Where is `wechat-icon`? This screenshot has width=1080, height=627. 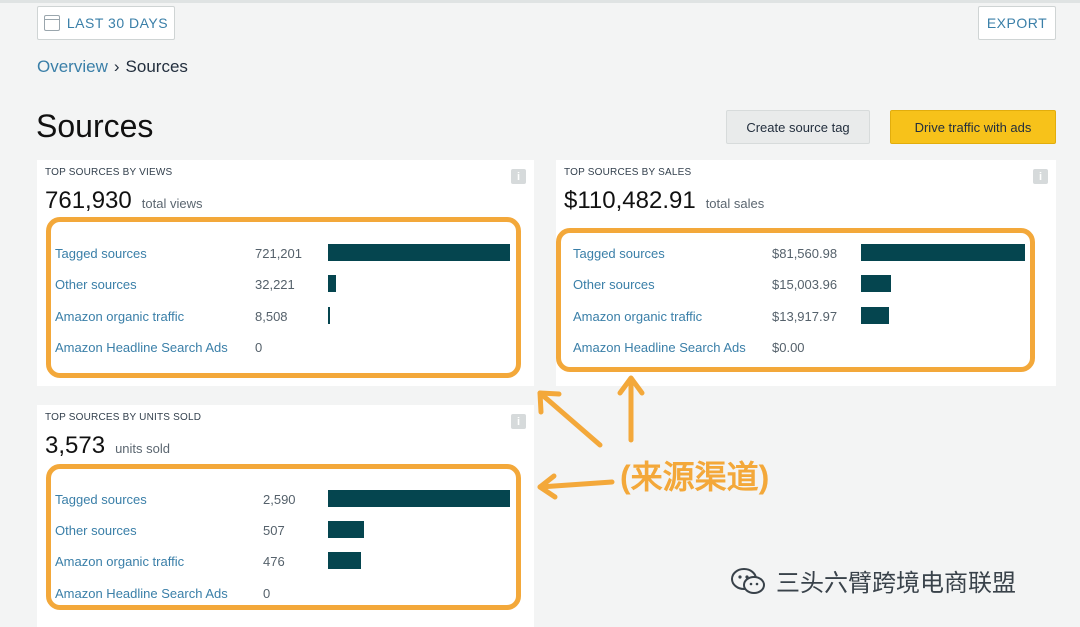
wechat-icon is located at coordinates (748, 580).